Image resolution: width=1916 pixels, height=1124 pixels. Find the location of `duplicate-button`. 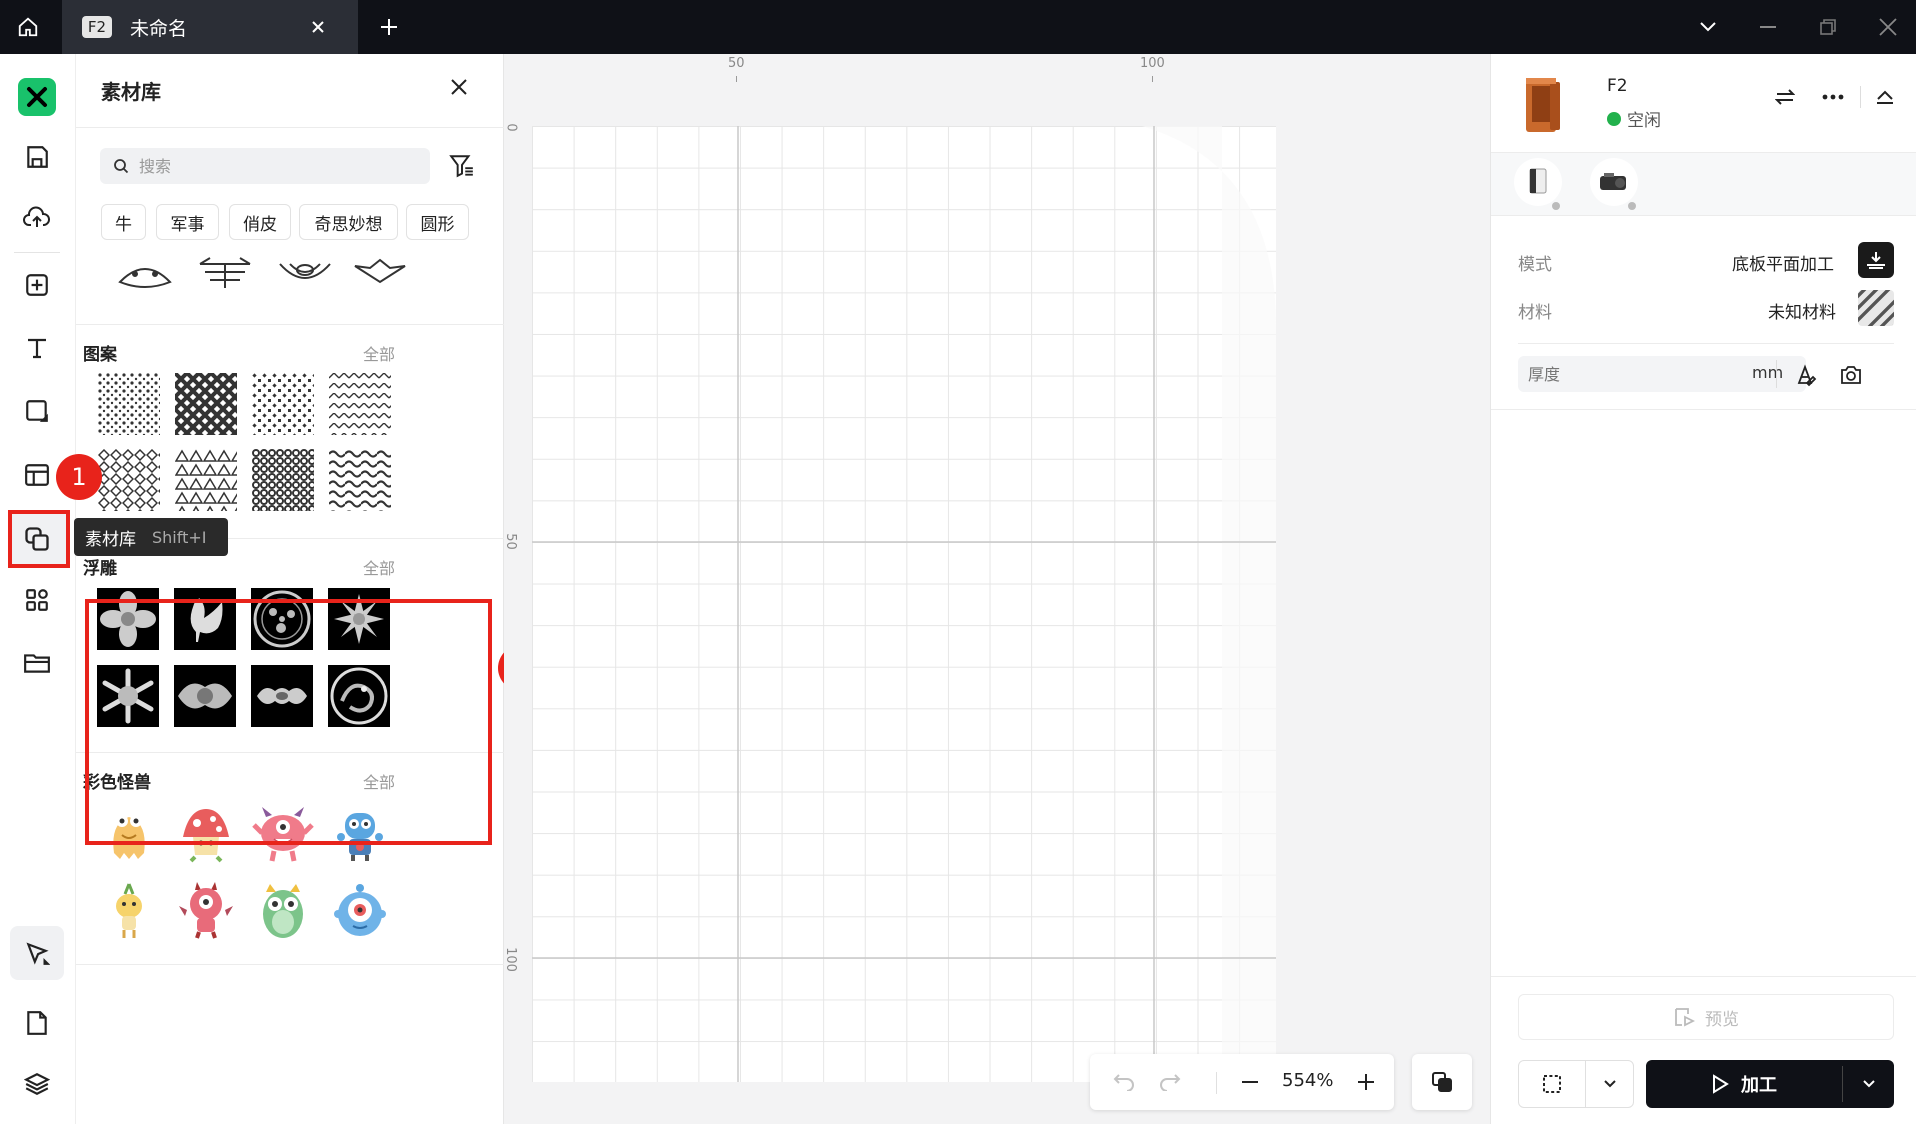

duplicate-button is located at coordinates (1442, 1082).